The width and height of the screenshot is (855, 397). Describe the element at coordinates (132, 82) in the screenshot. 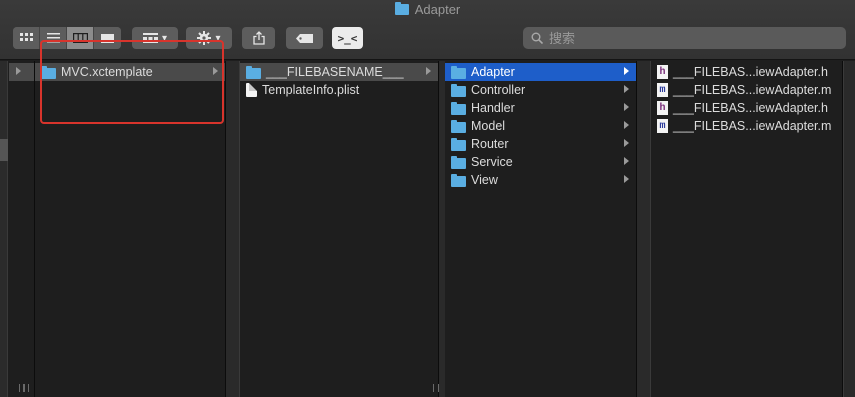

I see `highlight-rectangle` at that location.